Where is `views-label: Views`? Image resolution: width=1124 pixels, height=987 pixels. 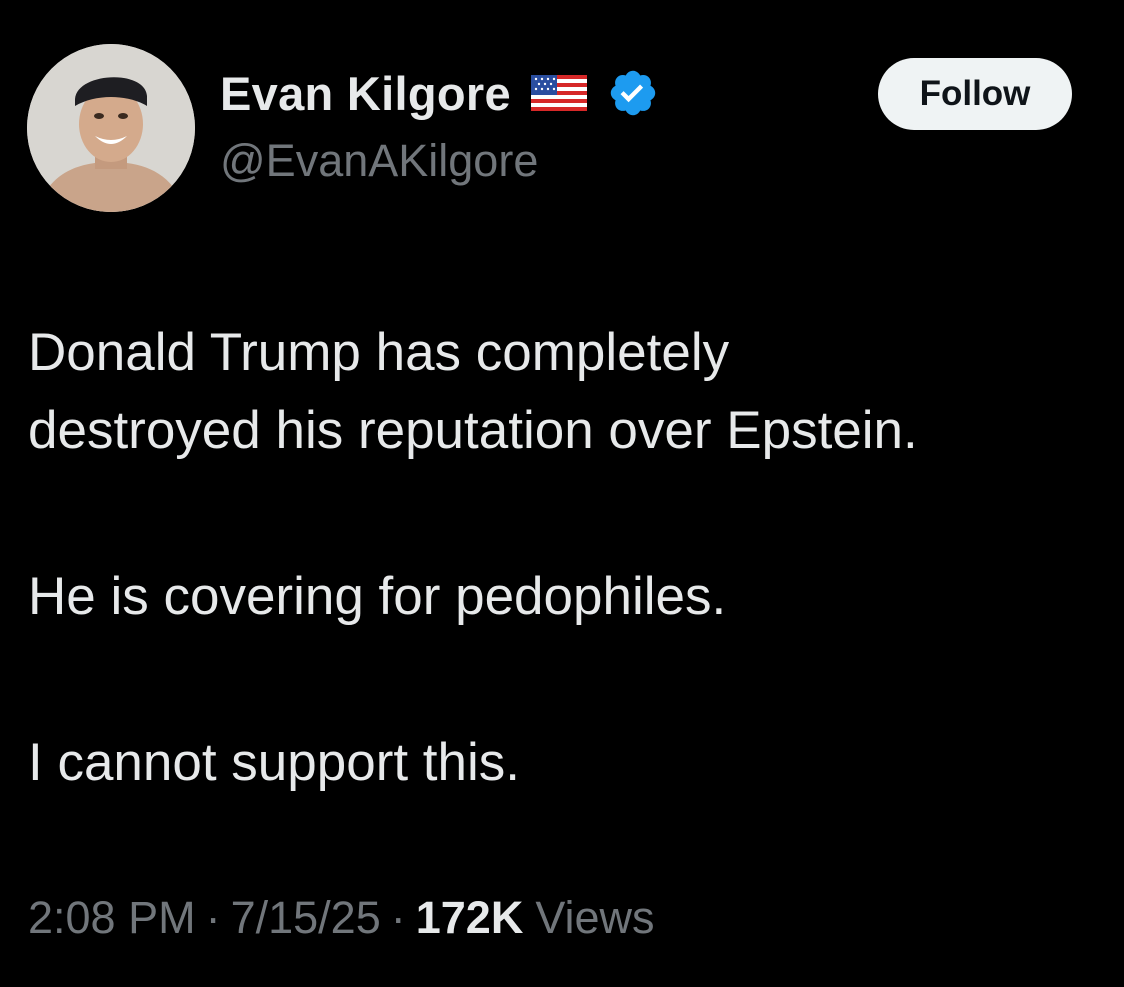
views-label: Views is located at coordinates (595, 917).